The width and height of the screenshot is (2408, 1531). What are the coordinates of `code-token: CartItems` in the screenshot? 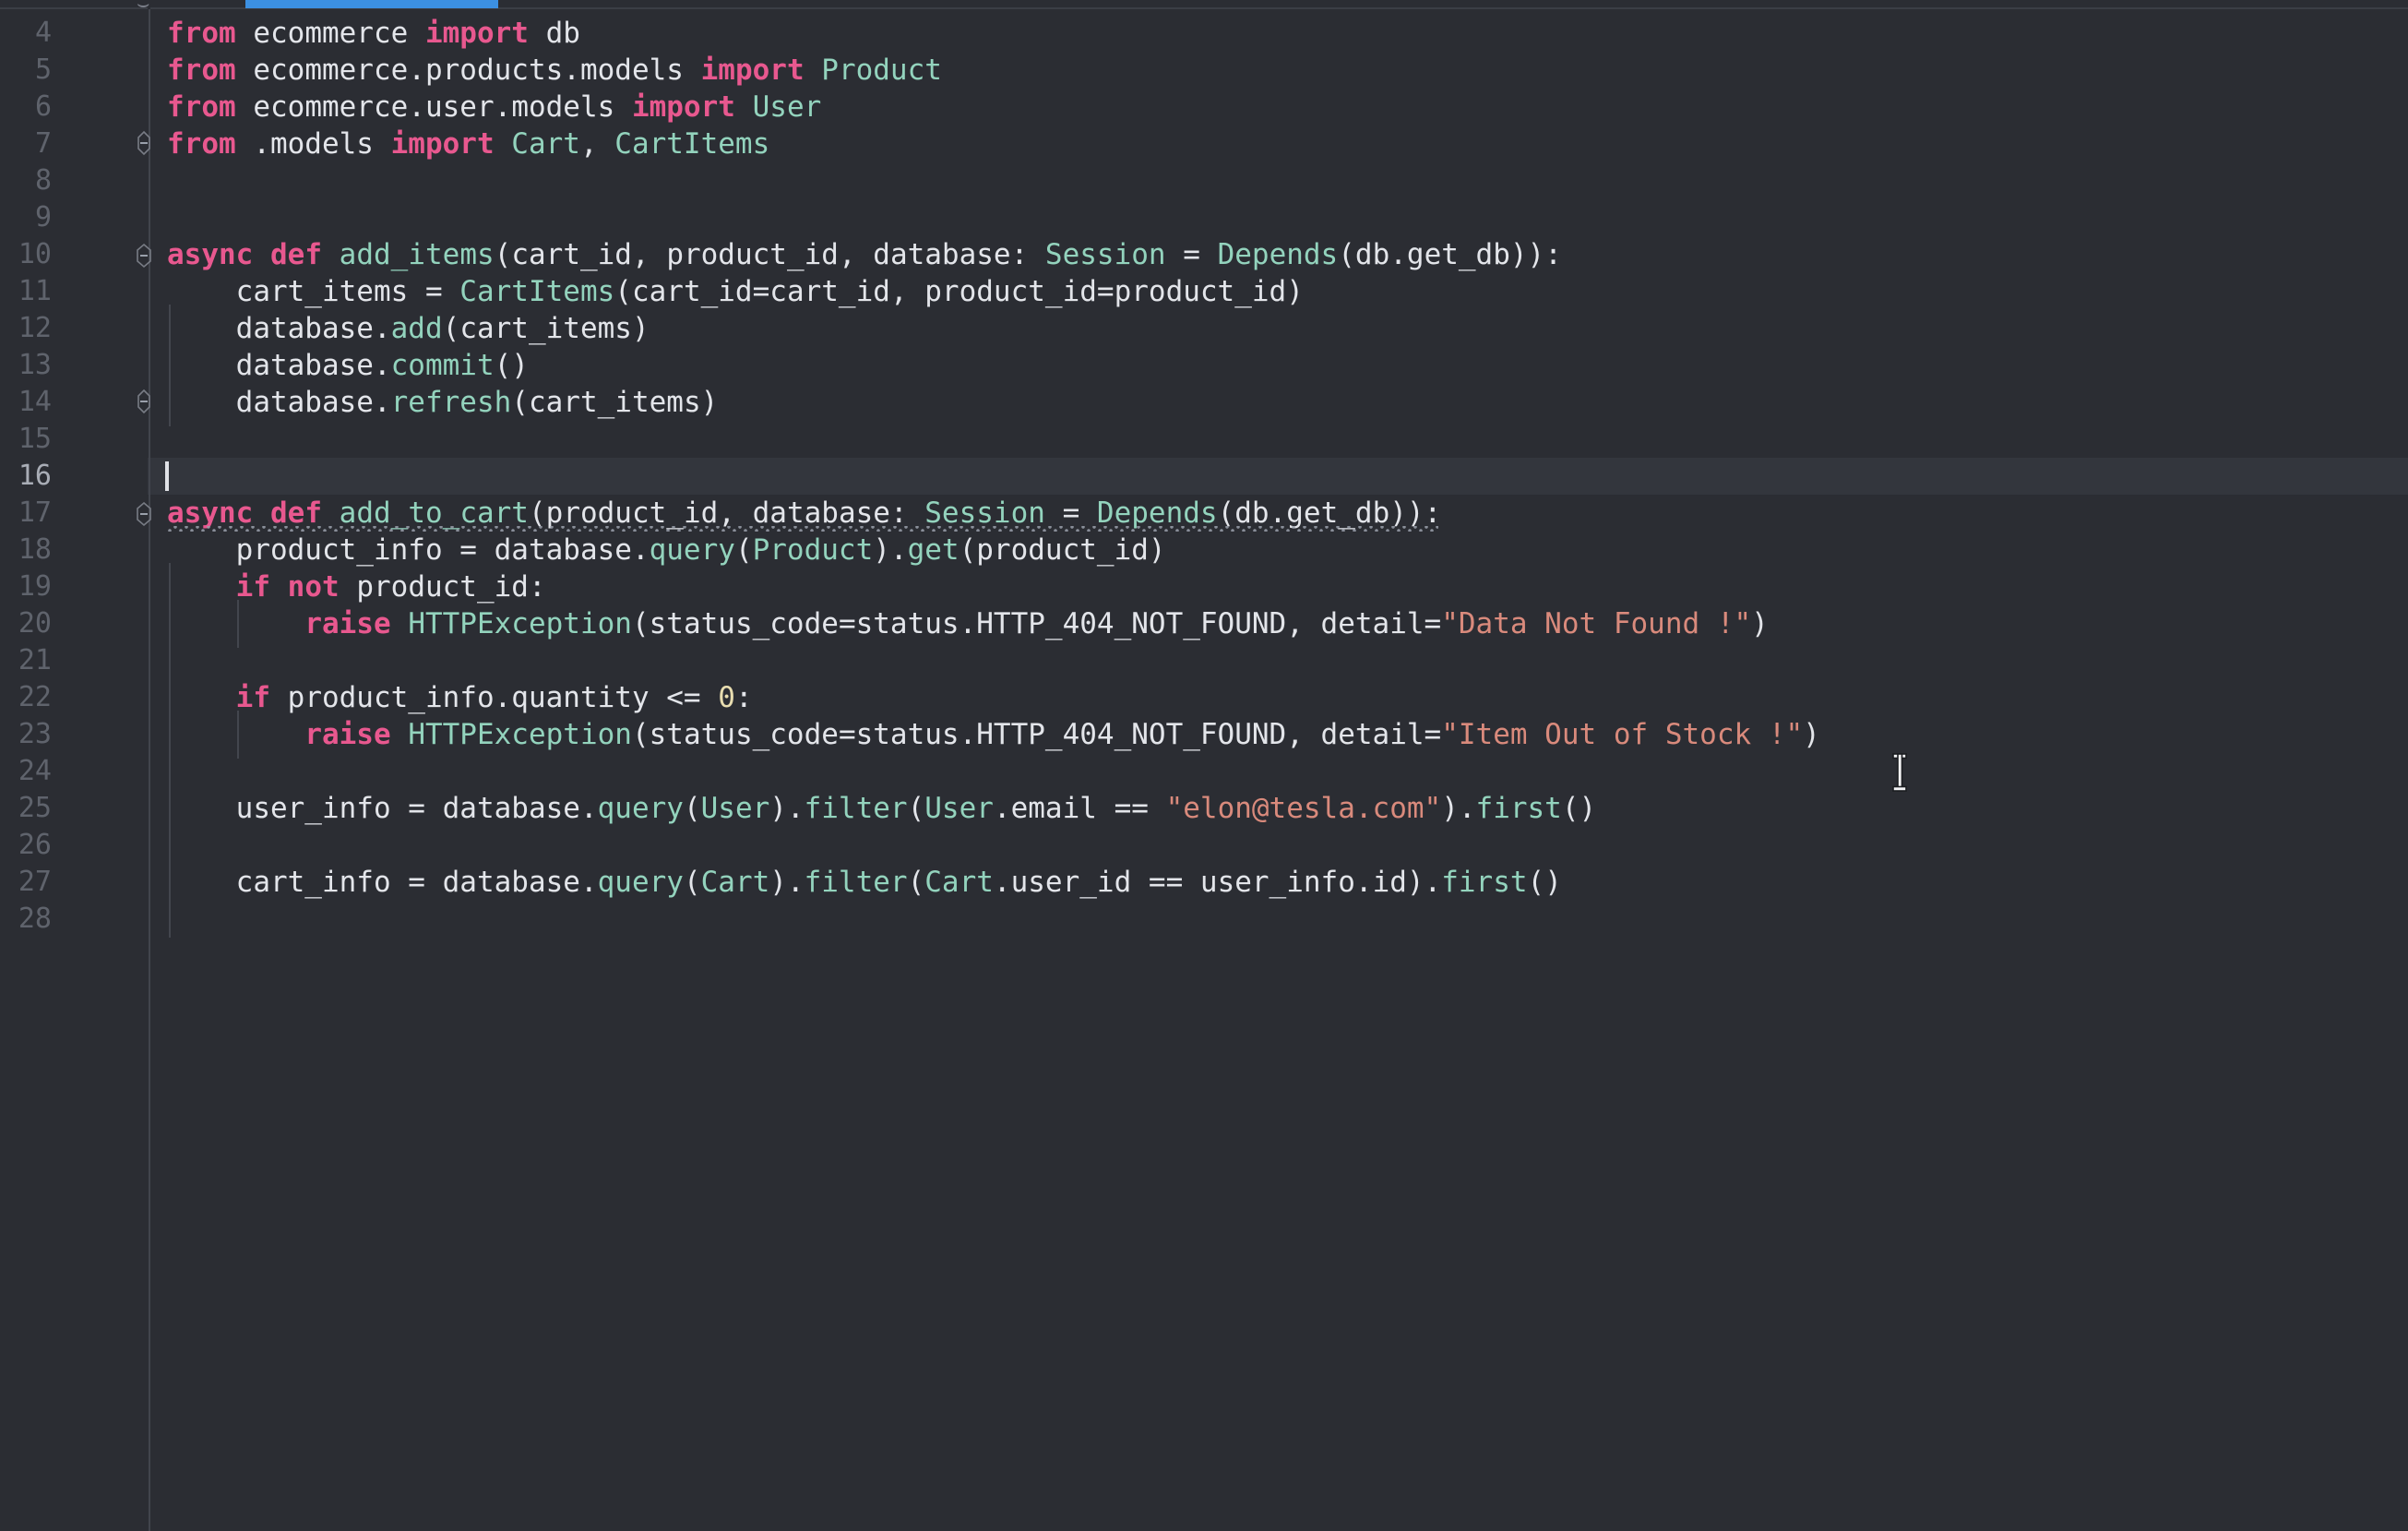 It's located at (692, 144).